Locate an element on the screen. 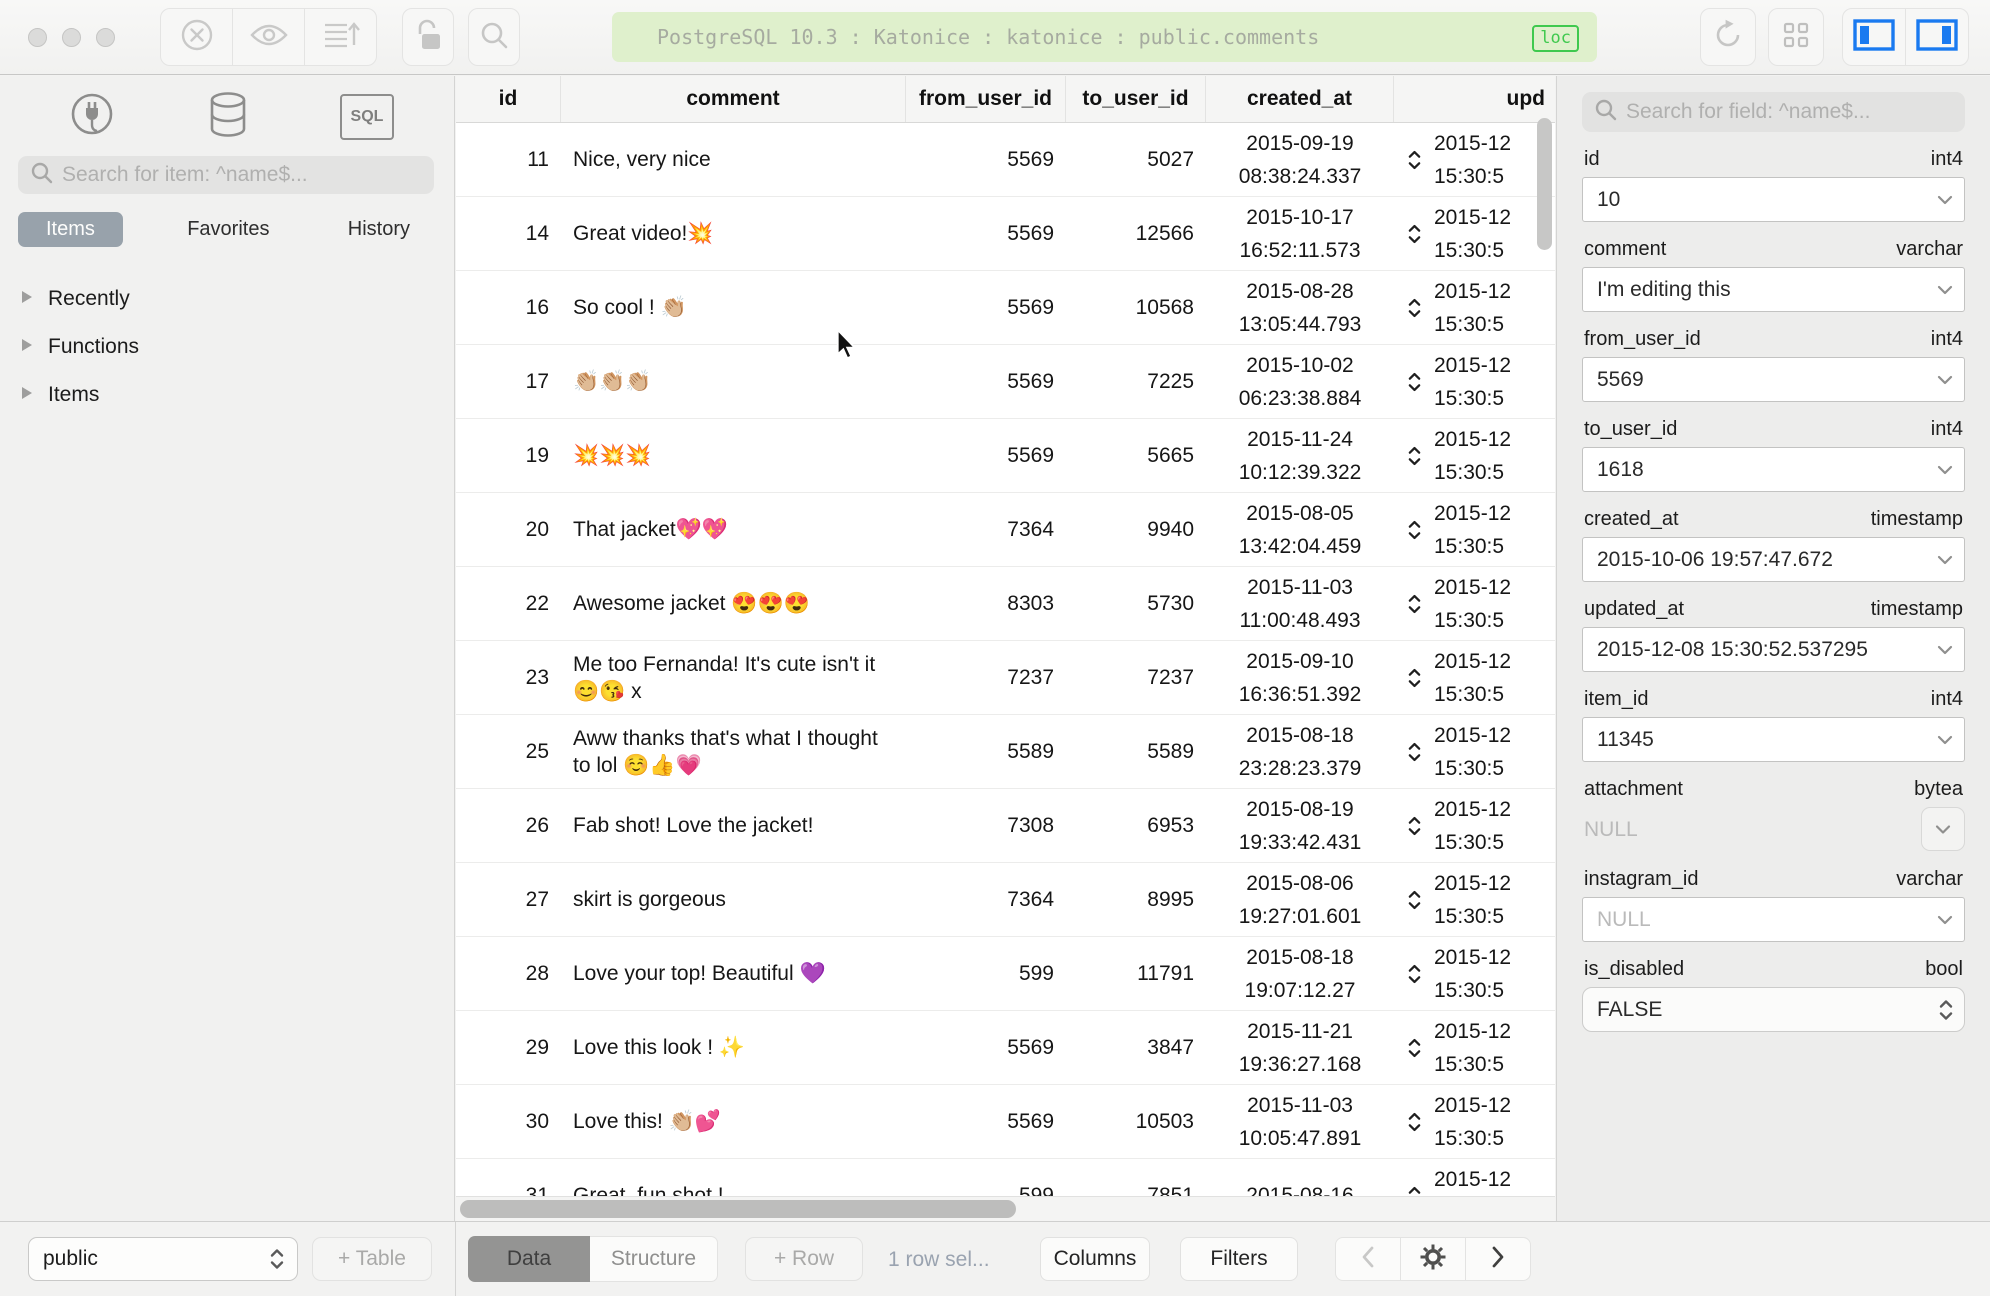 This screenshot has width=1990, height=1296. tab-favorites: Favorites is located at coordinates (228, 229).